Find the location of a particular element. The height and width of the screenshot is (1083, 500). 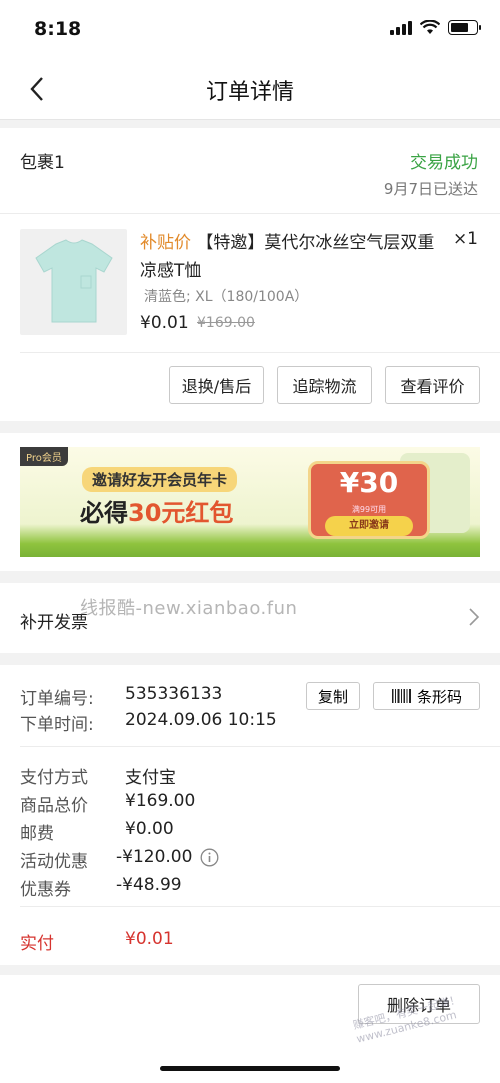

battery-icon is located at coordinates (464, 27).